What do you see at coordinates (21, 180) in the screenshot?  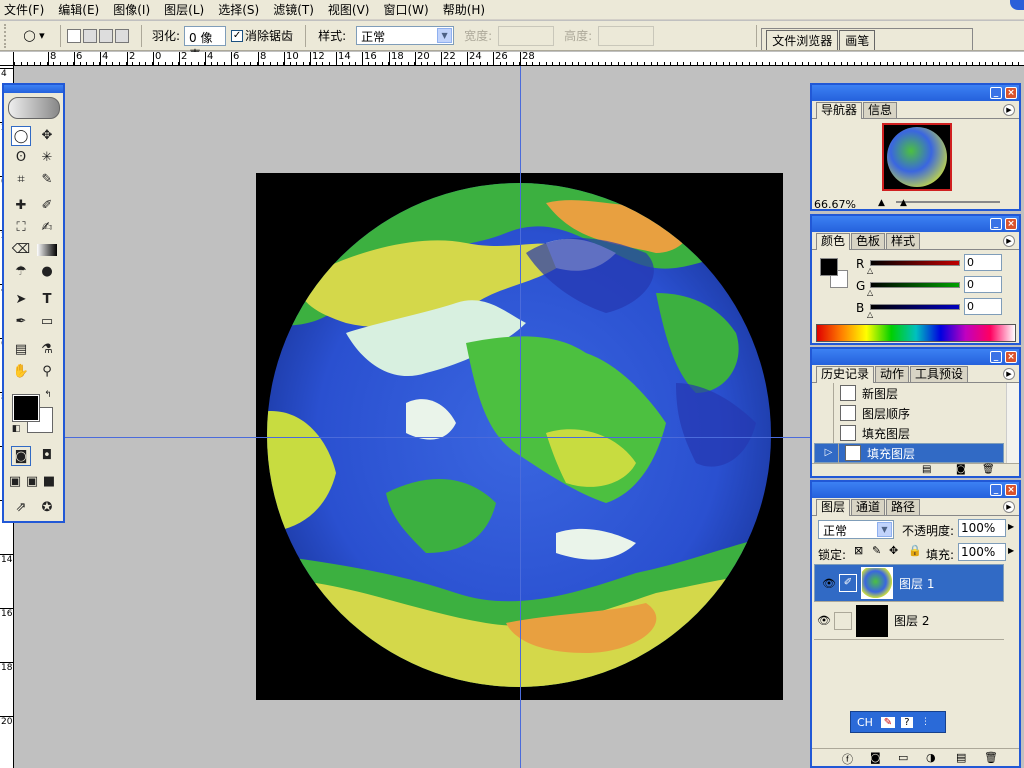 I see `crop-tool-icon: ⌗` at bounding box center [21, 180].